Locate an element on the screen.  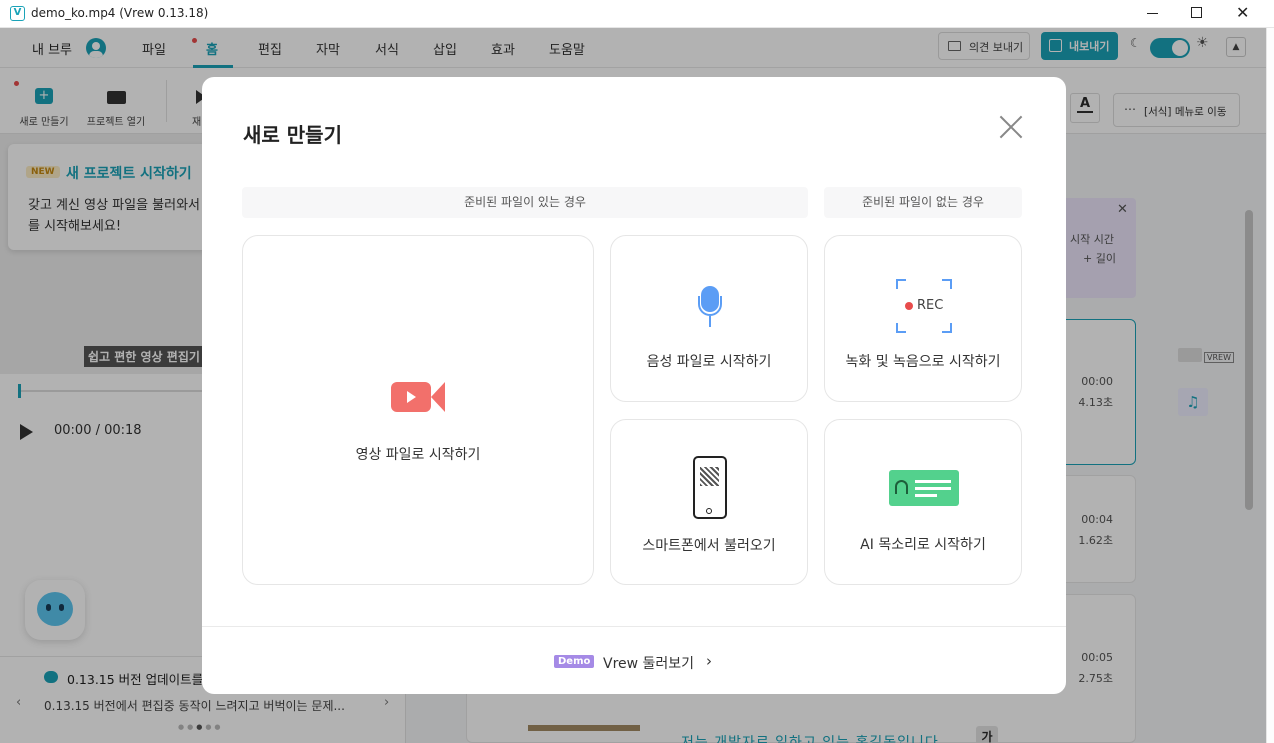
microphone-icon is located at coordinates (710, 307).